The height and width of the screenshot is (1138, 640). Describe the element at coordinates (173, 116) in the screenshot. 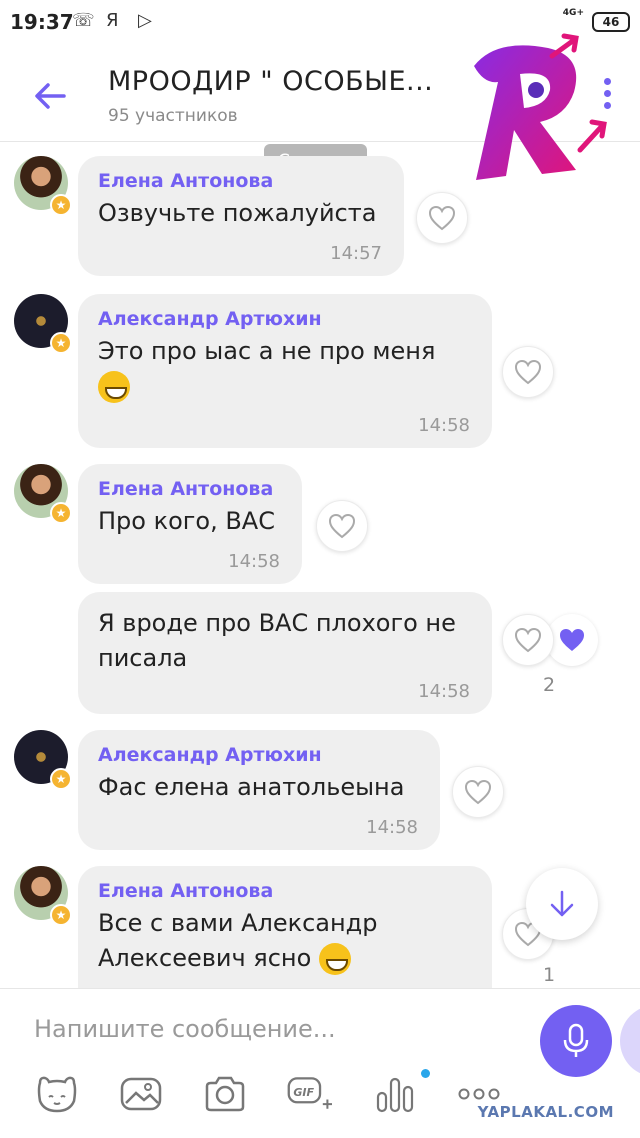

I see `participants-count: 95 участников` at that location.